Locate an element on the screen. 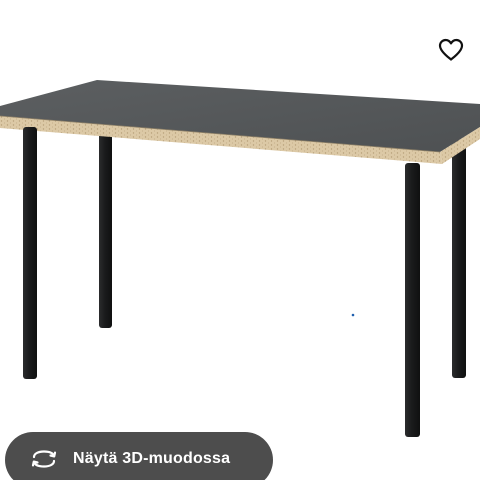 The height and width of the screenshot is (480, 480). view-3d-button-content: Näytä 3D-muodossa is located at coordinates (129, 455).